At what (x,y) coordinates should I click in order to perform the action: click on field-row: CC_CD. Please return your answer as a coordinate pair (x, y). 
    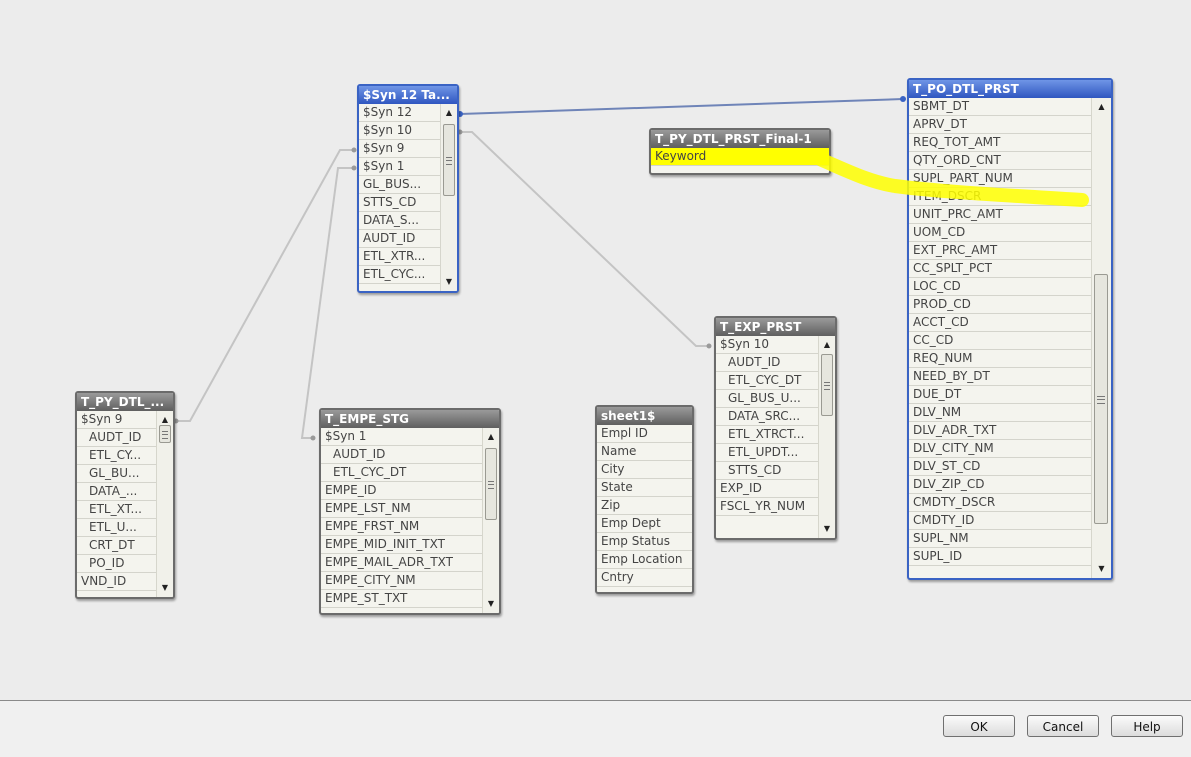
    Looking at the image, I should click on (1000, 341).